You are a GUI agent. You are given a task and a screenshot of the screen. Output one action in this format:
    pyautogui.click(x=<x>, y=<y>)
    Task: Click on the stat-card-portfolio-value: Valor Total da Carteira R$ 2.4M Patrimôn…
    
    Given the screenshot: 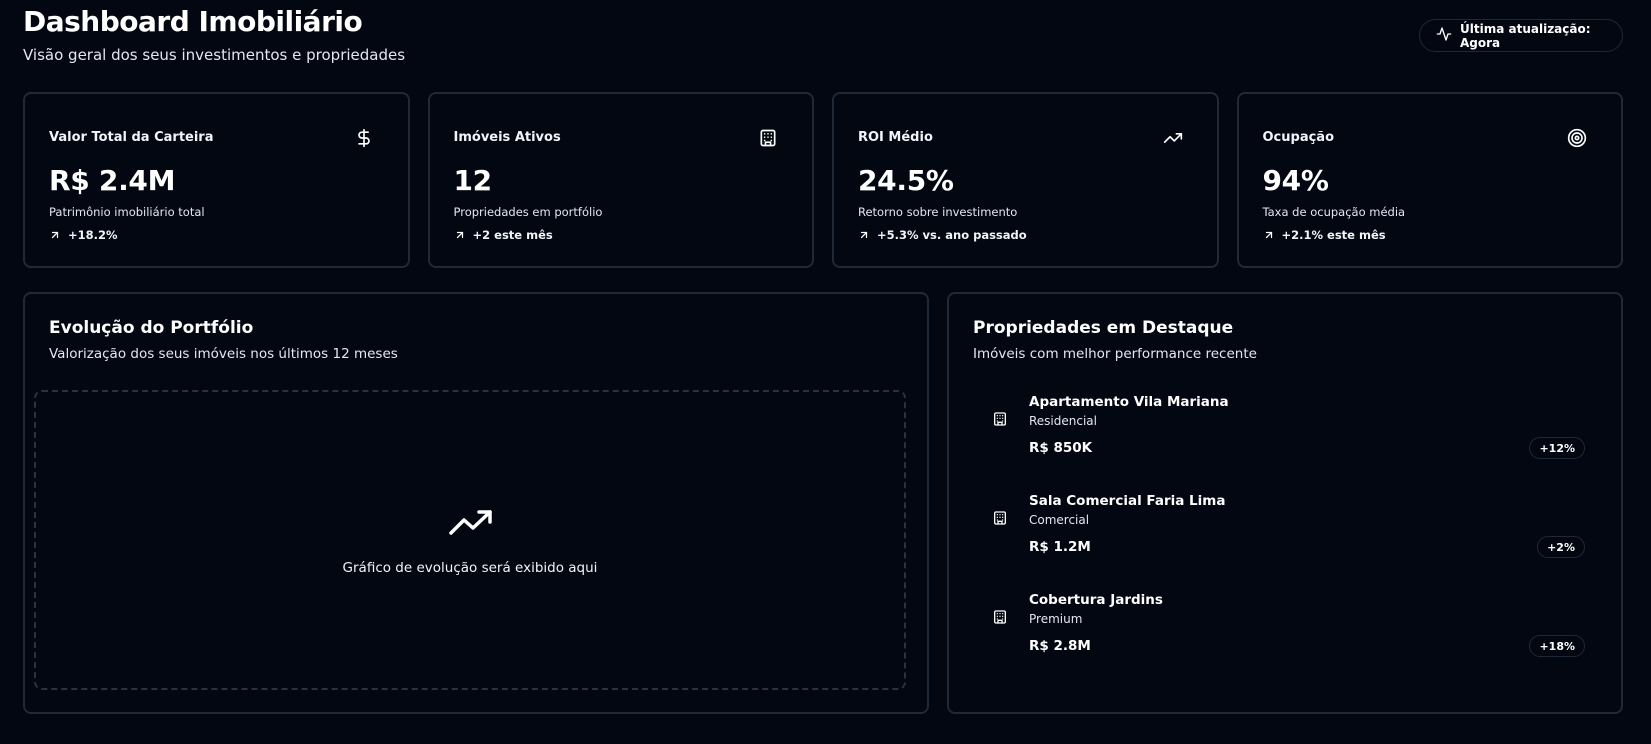 What is the action you would take?
    pyautogui.click(x=216, y=180)
    